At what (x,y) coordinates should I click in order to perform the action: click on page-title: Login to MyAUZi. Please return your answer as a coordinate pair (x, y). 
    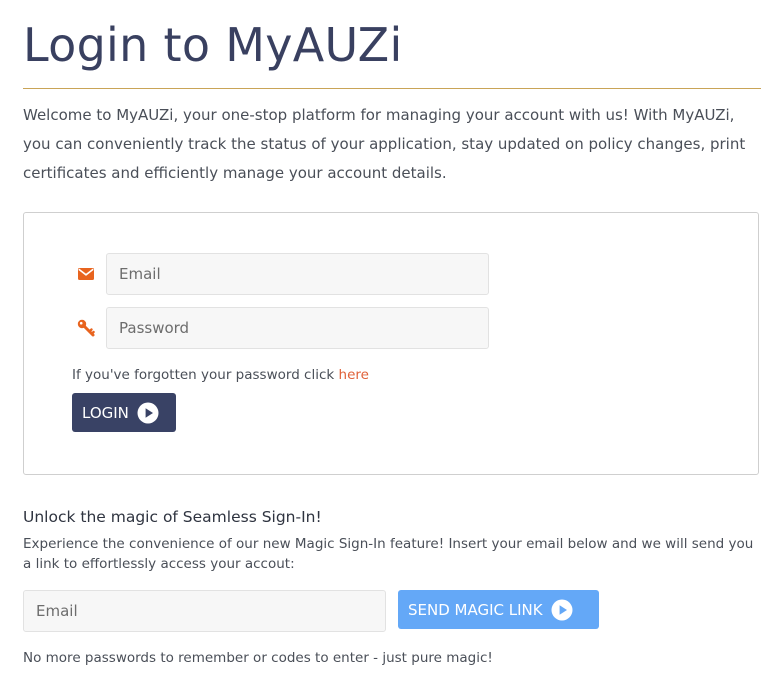
    Looking at the image, I should click on (213, 45).